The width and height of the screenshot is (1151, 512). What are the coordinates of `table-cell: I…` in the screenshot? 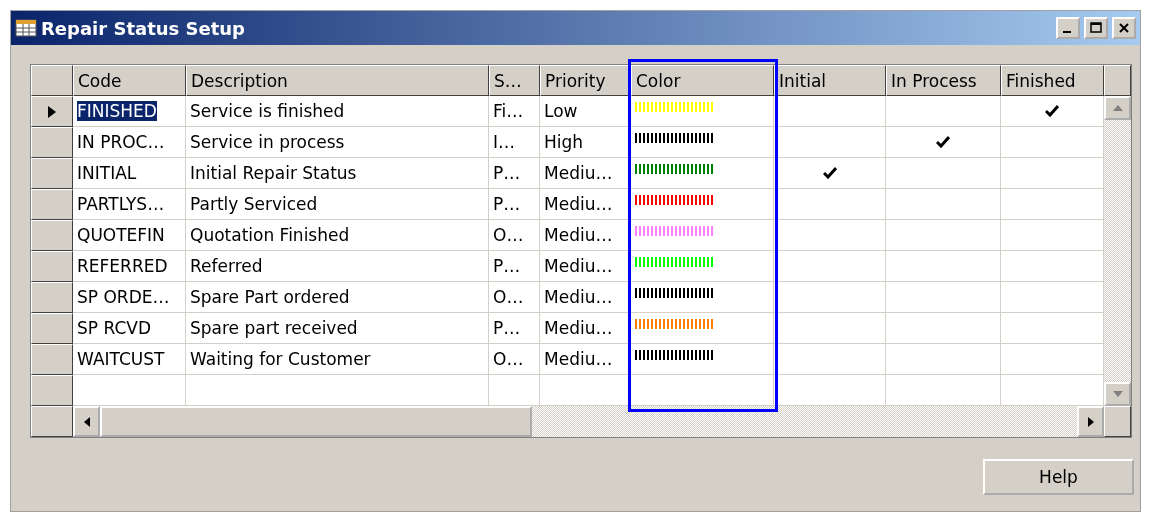 It's located at (514, 142).